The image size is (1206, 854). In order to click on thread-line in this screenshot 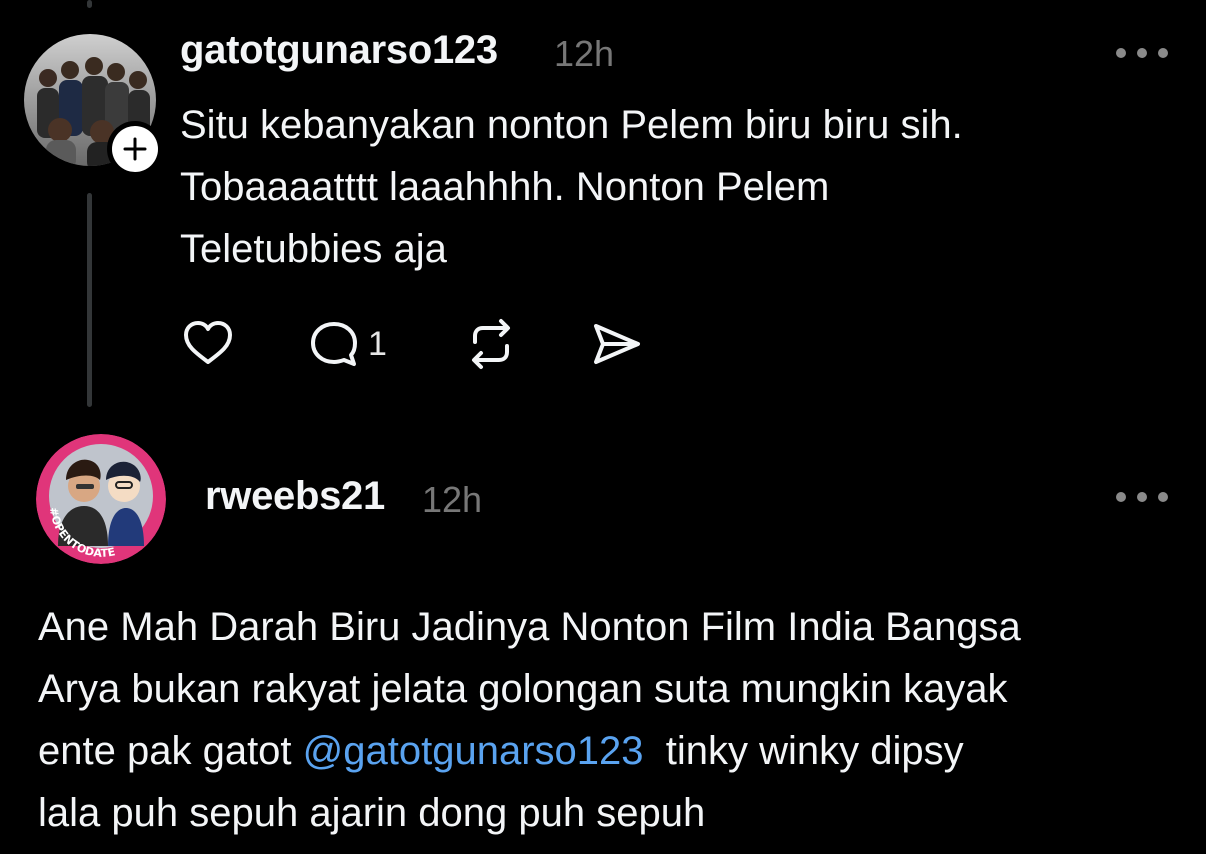, I will do `click(89, 300)`.